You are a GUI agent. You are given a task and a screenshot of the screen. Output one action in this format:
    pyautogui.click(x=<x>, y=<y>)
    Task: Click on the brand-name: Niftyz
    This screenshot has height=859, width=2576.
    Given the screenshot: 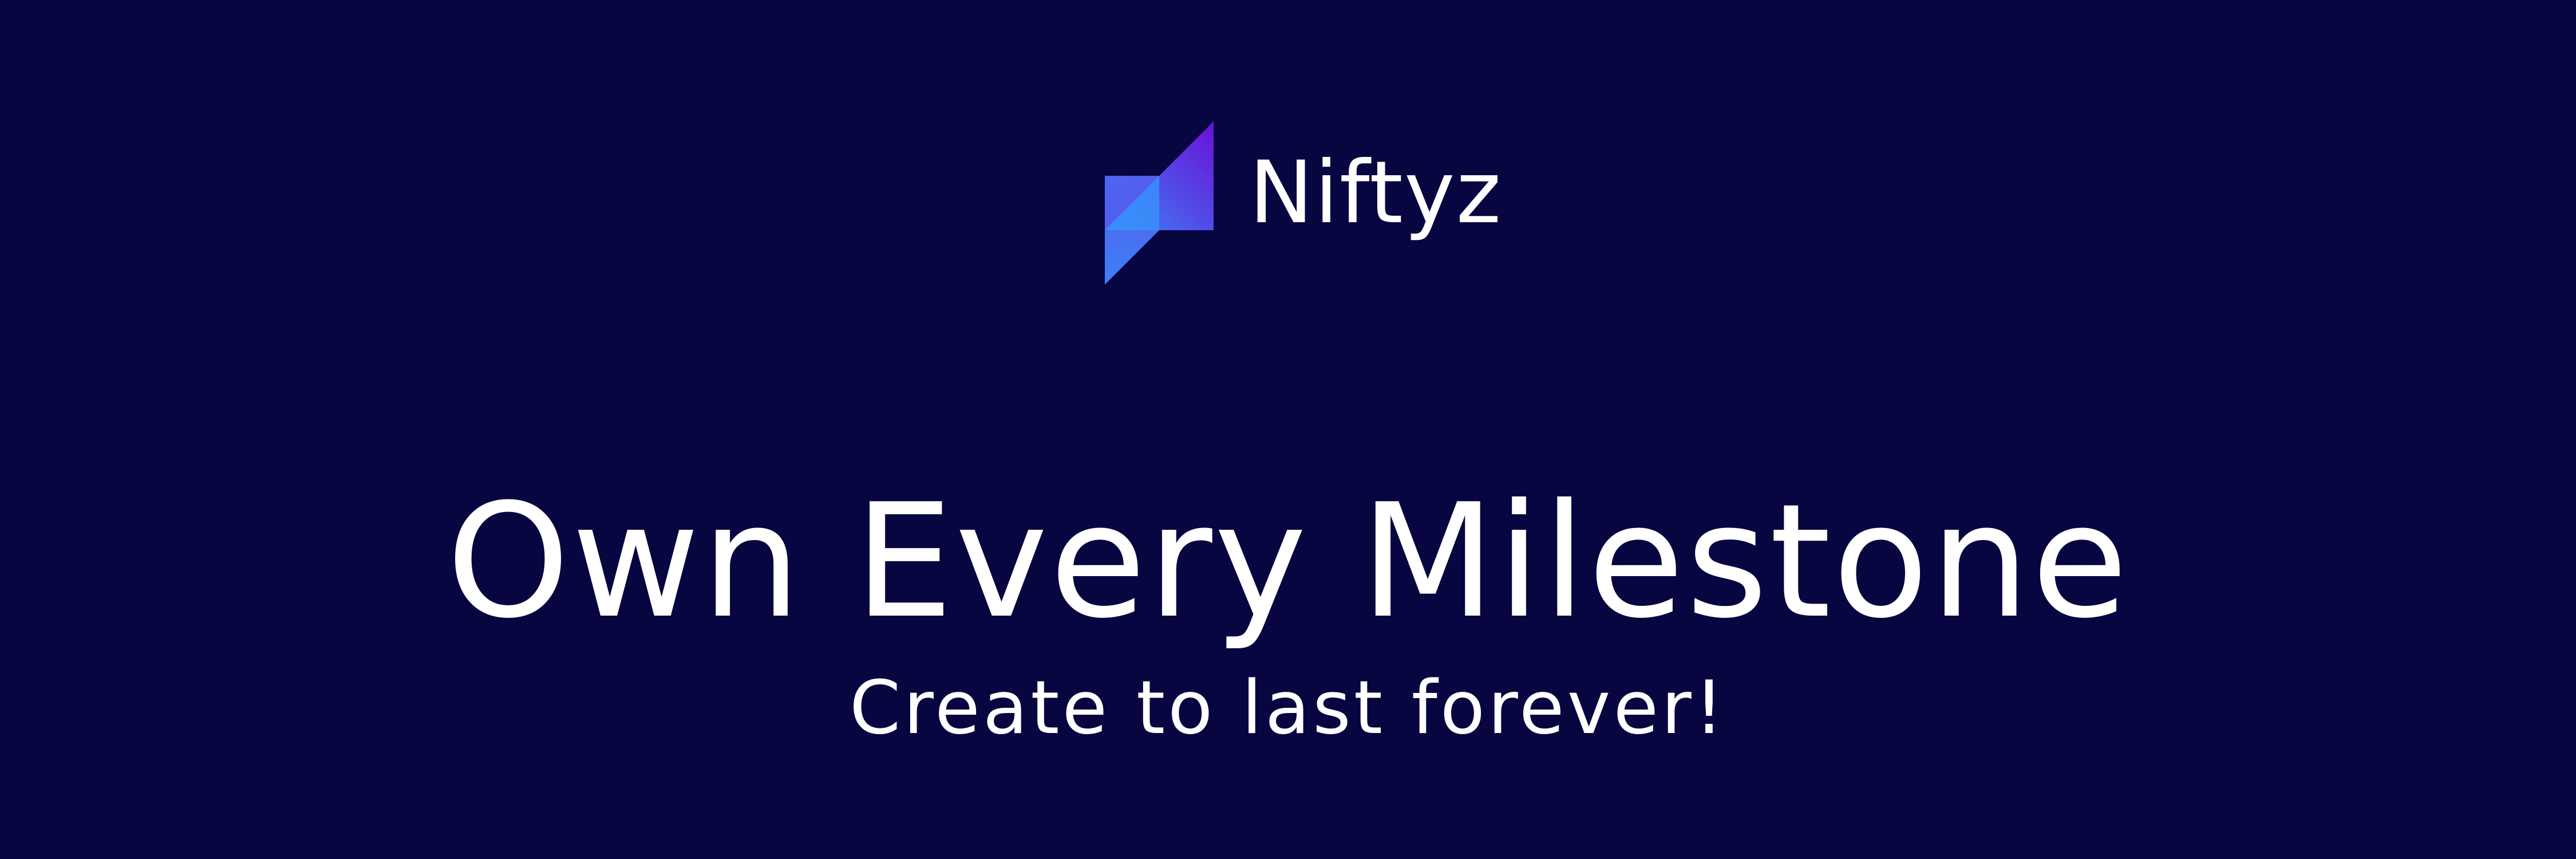 What is the action you would take?
    pyautogui.click(x=1376, y=193)
    